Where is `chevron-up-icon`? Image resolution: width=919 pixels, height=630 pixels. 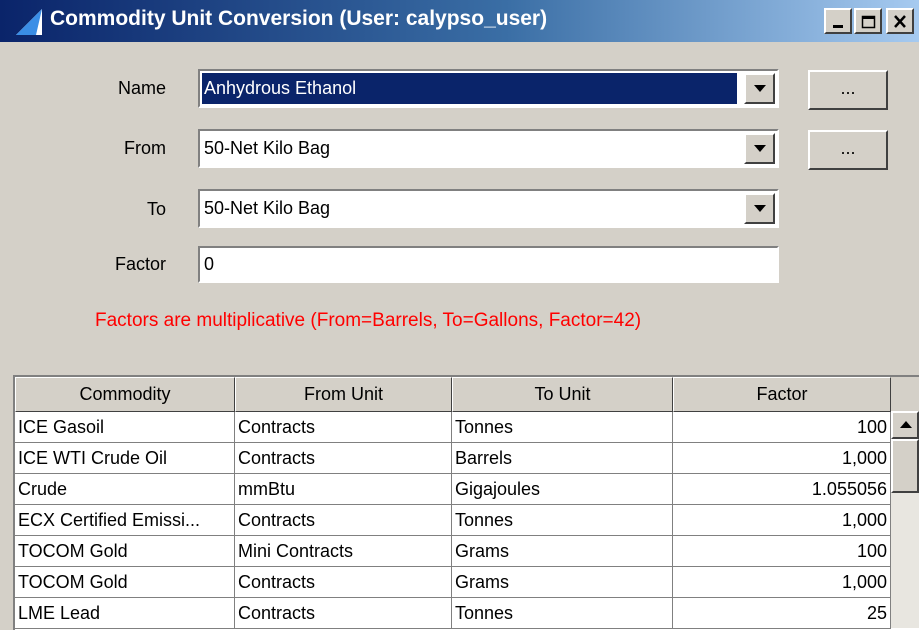 chevron-up-icon is located at coordinates (906, 424).